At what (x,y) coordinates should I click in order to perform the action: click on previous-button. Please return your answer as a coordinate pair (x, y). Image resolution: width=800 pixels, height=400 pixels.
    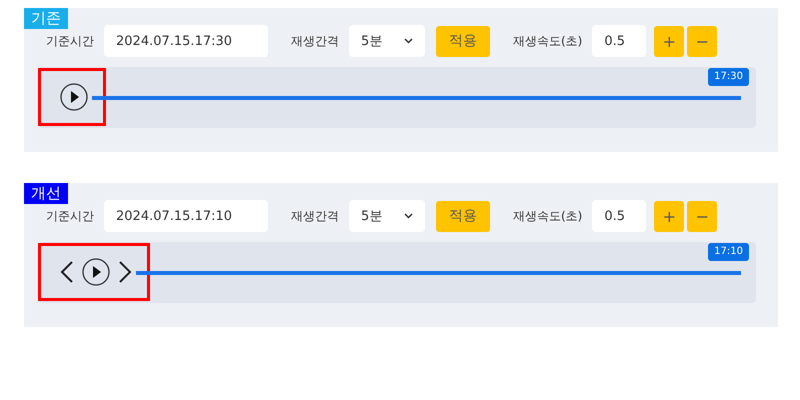
    Looking at the image, I should click on (67, 272).